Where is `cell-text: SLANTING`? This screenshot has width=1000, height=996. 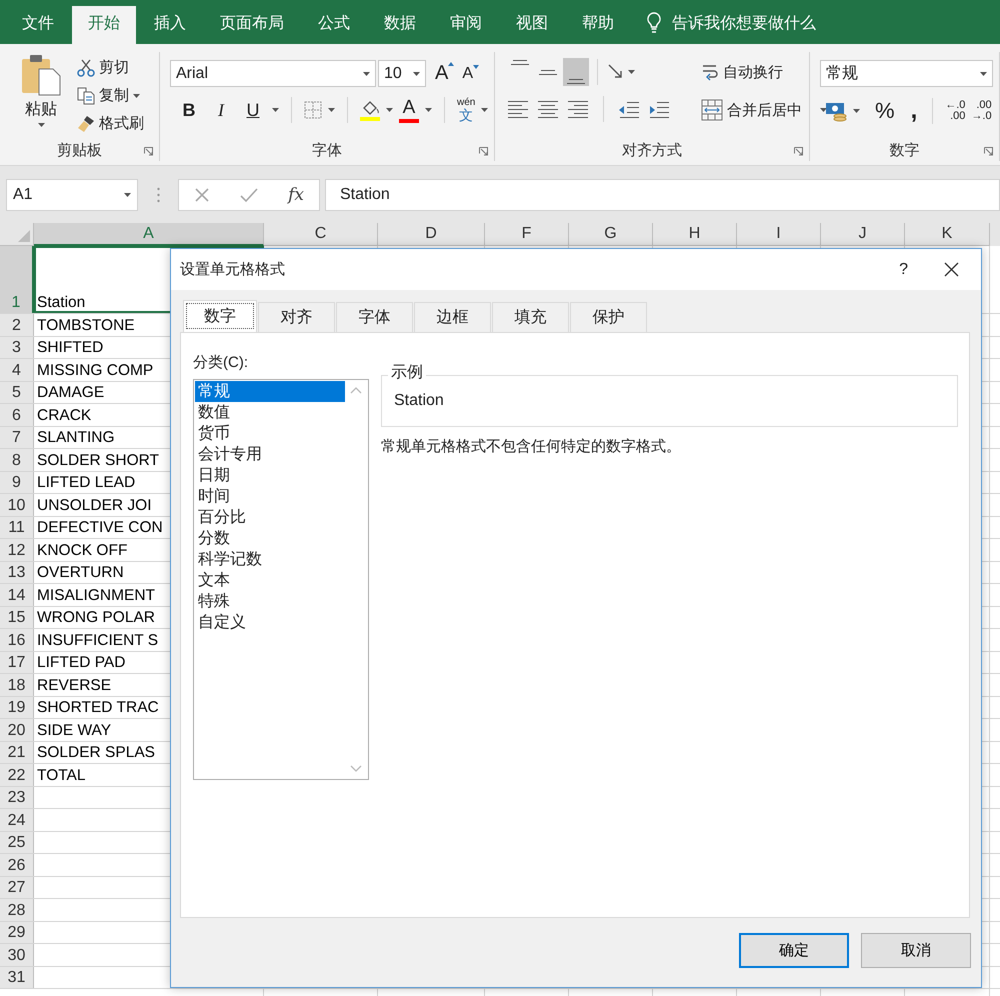
cell-text: SLANTING is located at coordinates (76, 438).